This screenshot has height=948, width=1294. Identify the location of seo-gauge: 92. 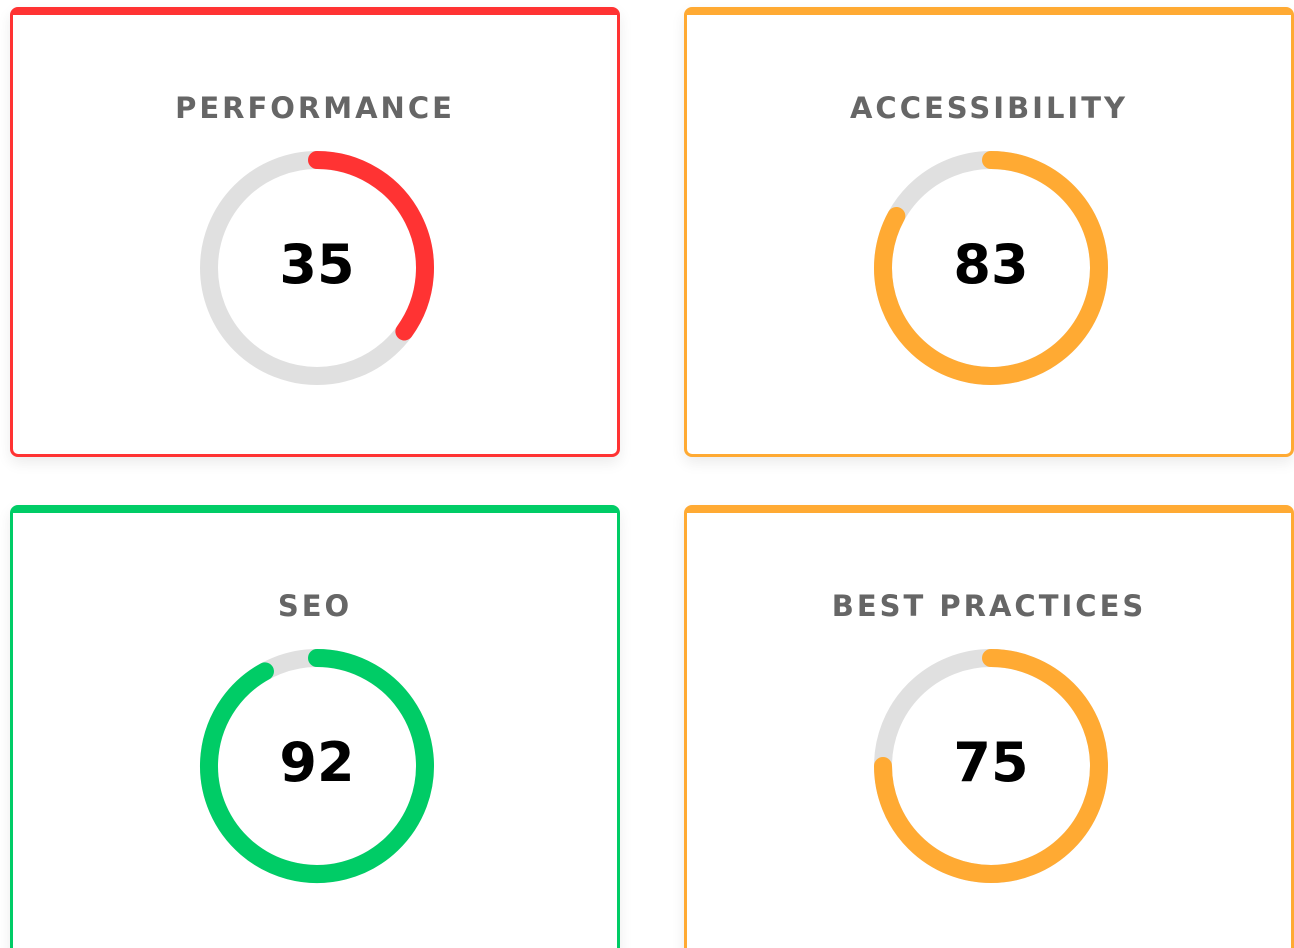
(317, 766).